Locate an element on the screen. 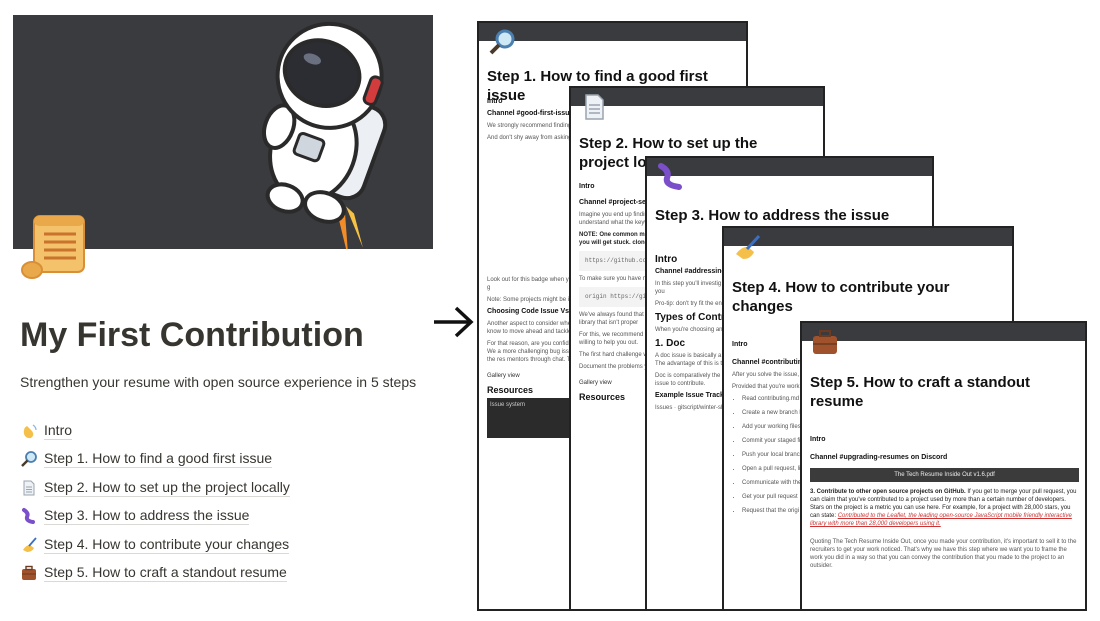  waving-hand-icon is located at coordinates (30, 431).